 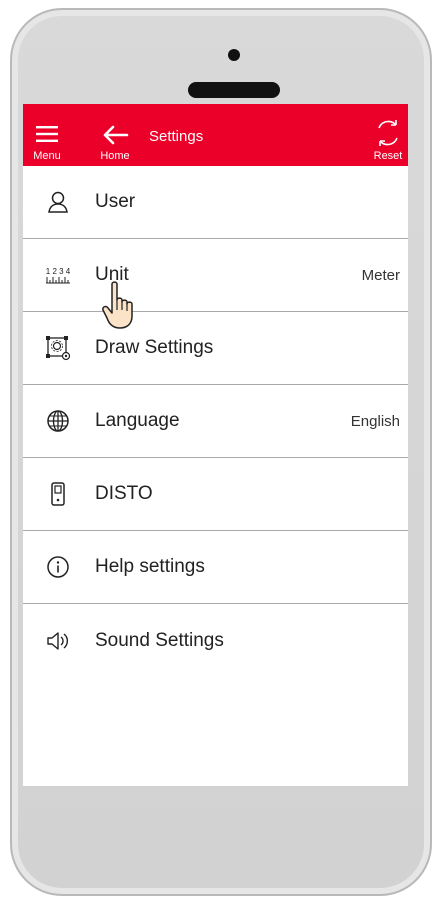 What do you see at coordinates (58, 494) in the screenshot?
I see `disto-device-icon` at bounding box center [58, 494].